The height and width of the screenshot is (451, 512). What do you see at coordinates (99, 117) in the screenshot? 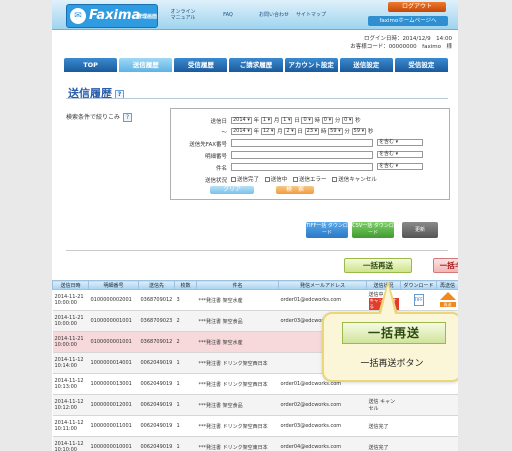
I see `filter-label: 検索条件で絞りこみ?` at bounding box center [99, 117].